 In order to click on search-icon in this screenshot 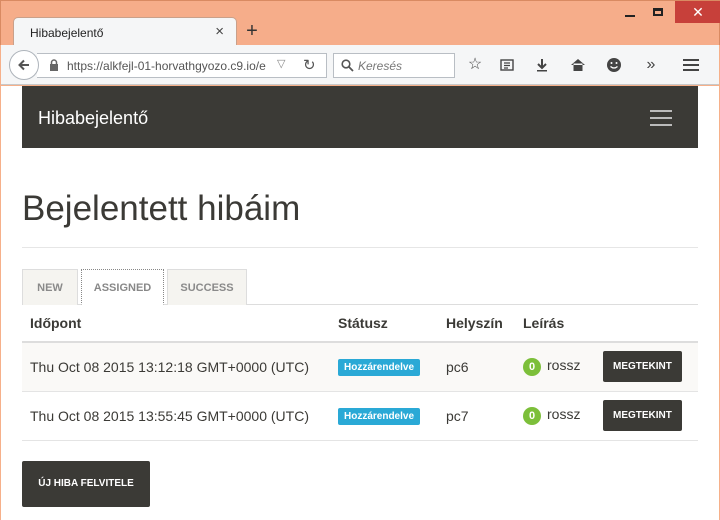, I will do `click(347, 65)`.